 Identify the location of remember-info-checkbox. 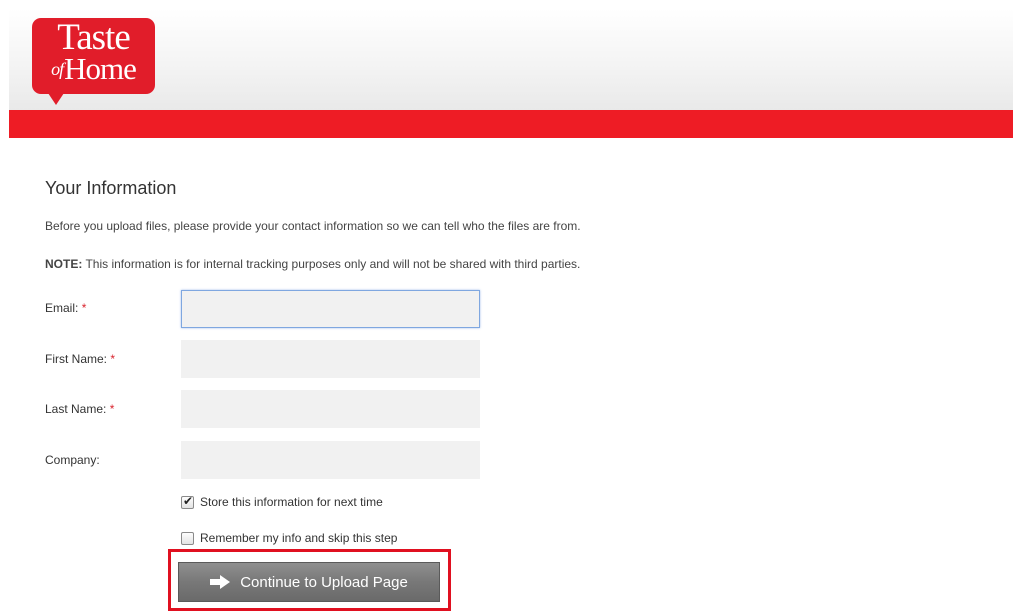
(187, 538).